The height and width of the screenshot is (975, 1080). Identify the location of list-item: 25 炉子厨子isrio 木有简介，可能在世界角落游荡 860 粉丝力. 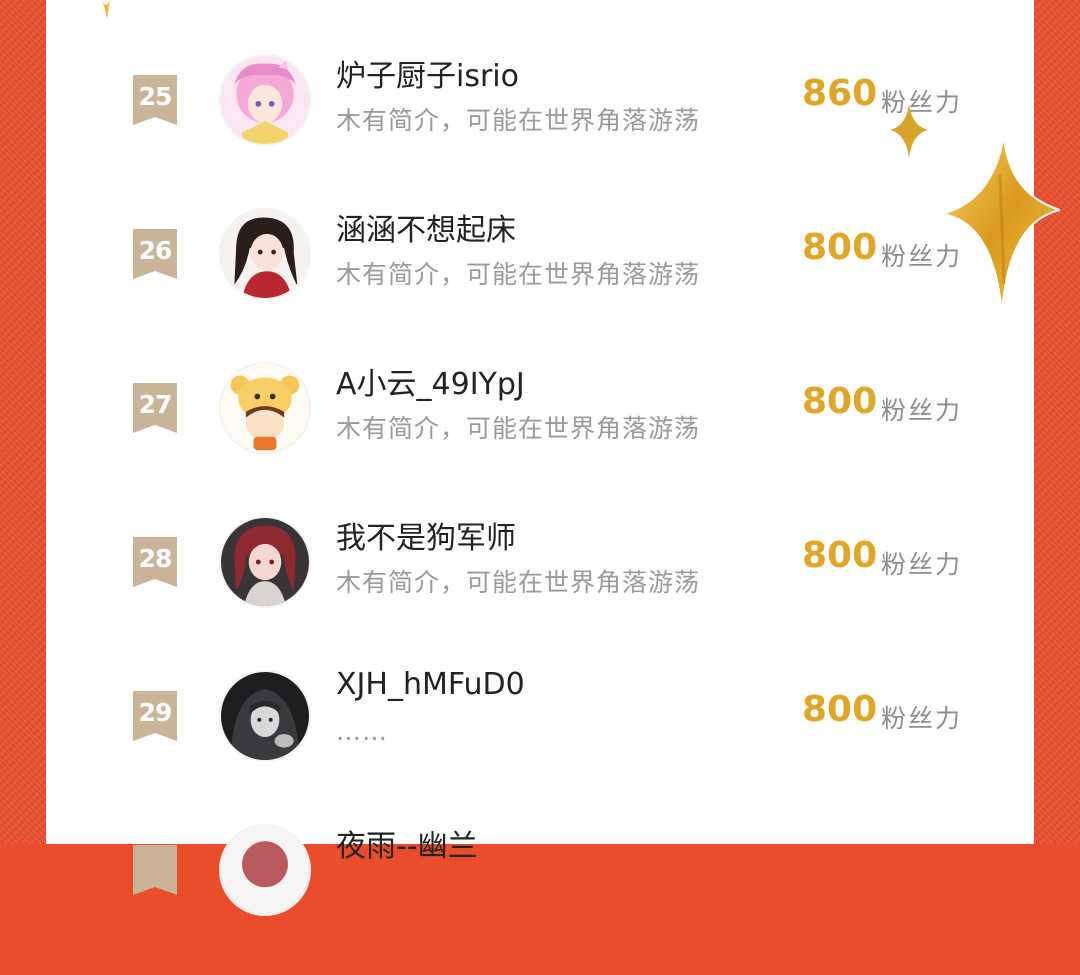
(540, 128).